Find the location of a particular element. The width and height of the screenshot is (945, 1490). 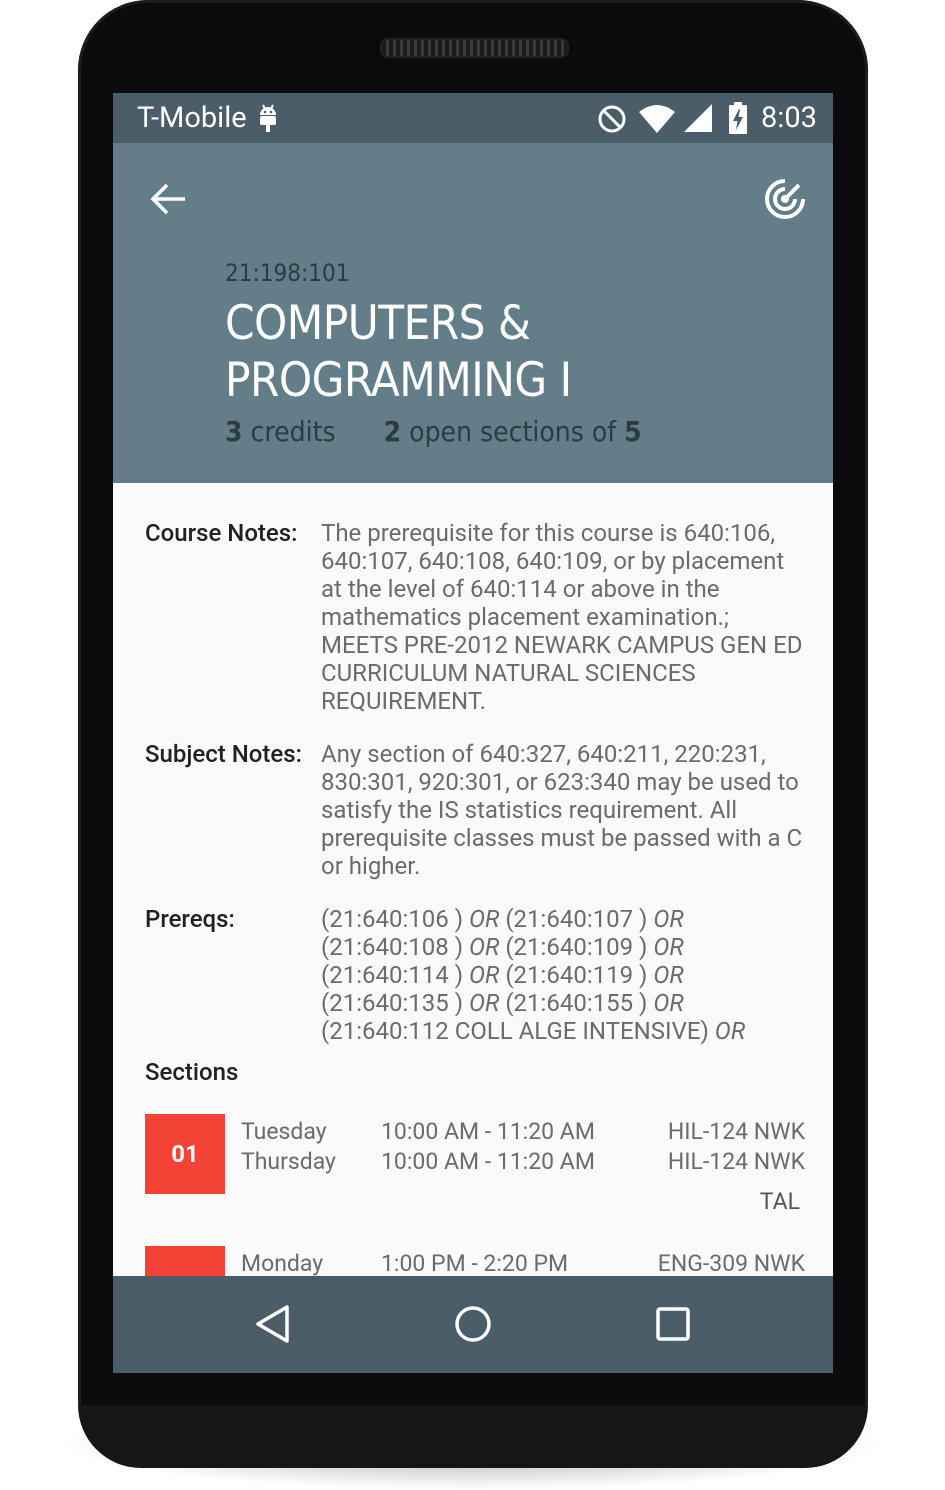

radar-track-icon is located at coordinates (785, 201).